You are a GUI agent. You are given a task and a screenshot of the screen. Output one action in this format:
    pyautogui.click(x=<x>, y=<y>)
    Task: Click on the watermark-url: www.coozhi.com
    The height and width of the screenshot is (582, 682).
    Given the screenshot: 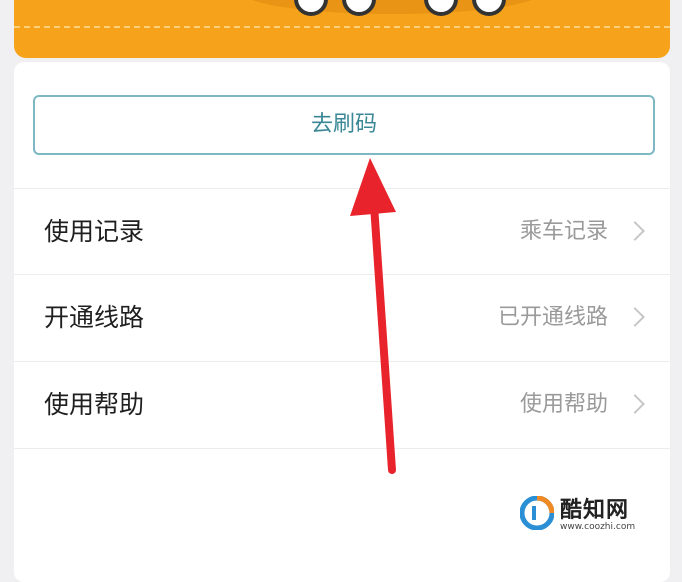 What is the action you would take?
    pyautogui.click(x=598, y=527)
    